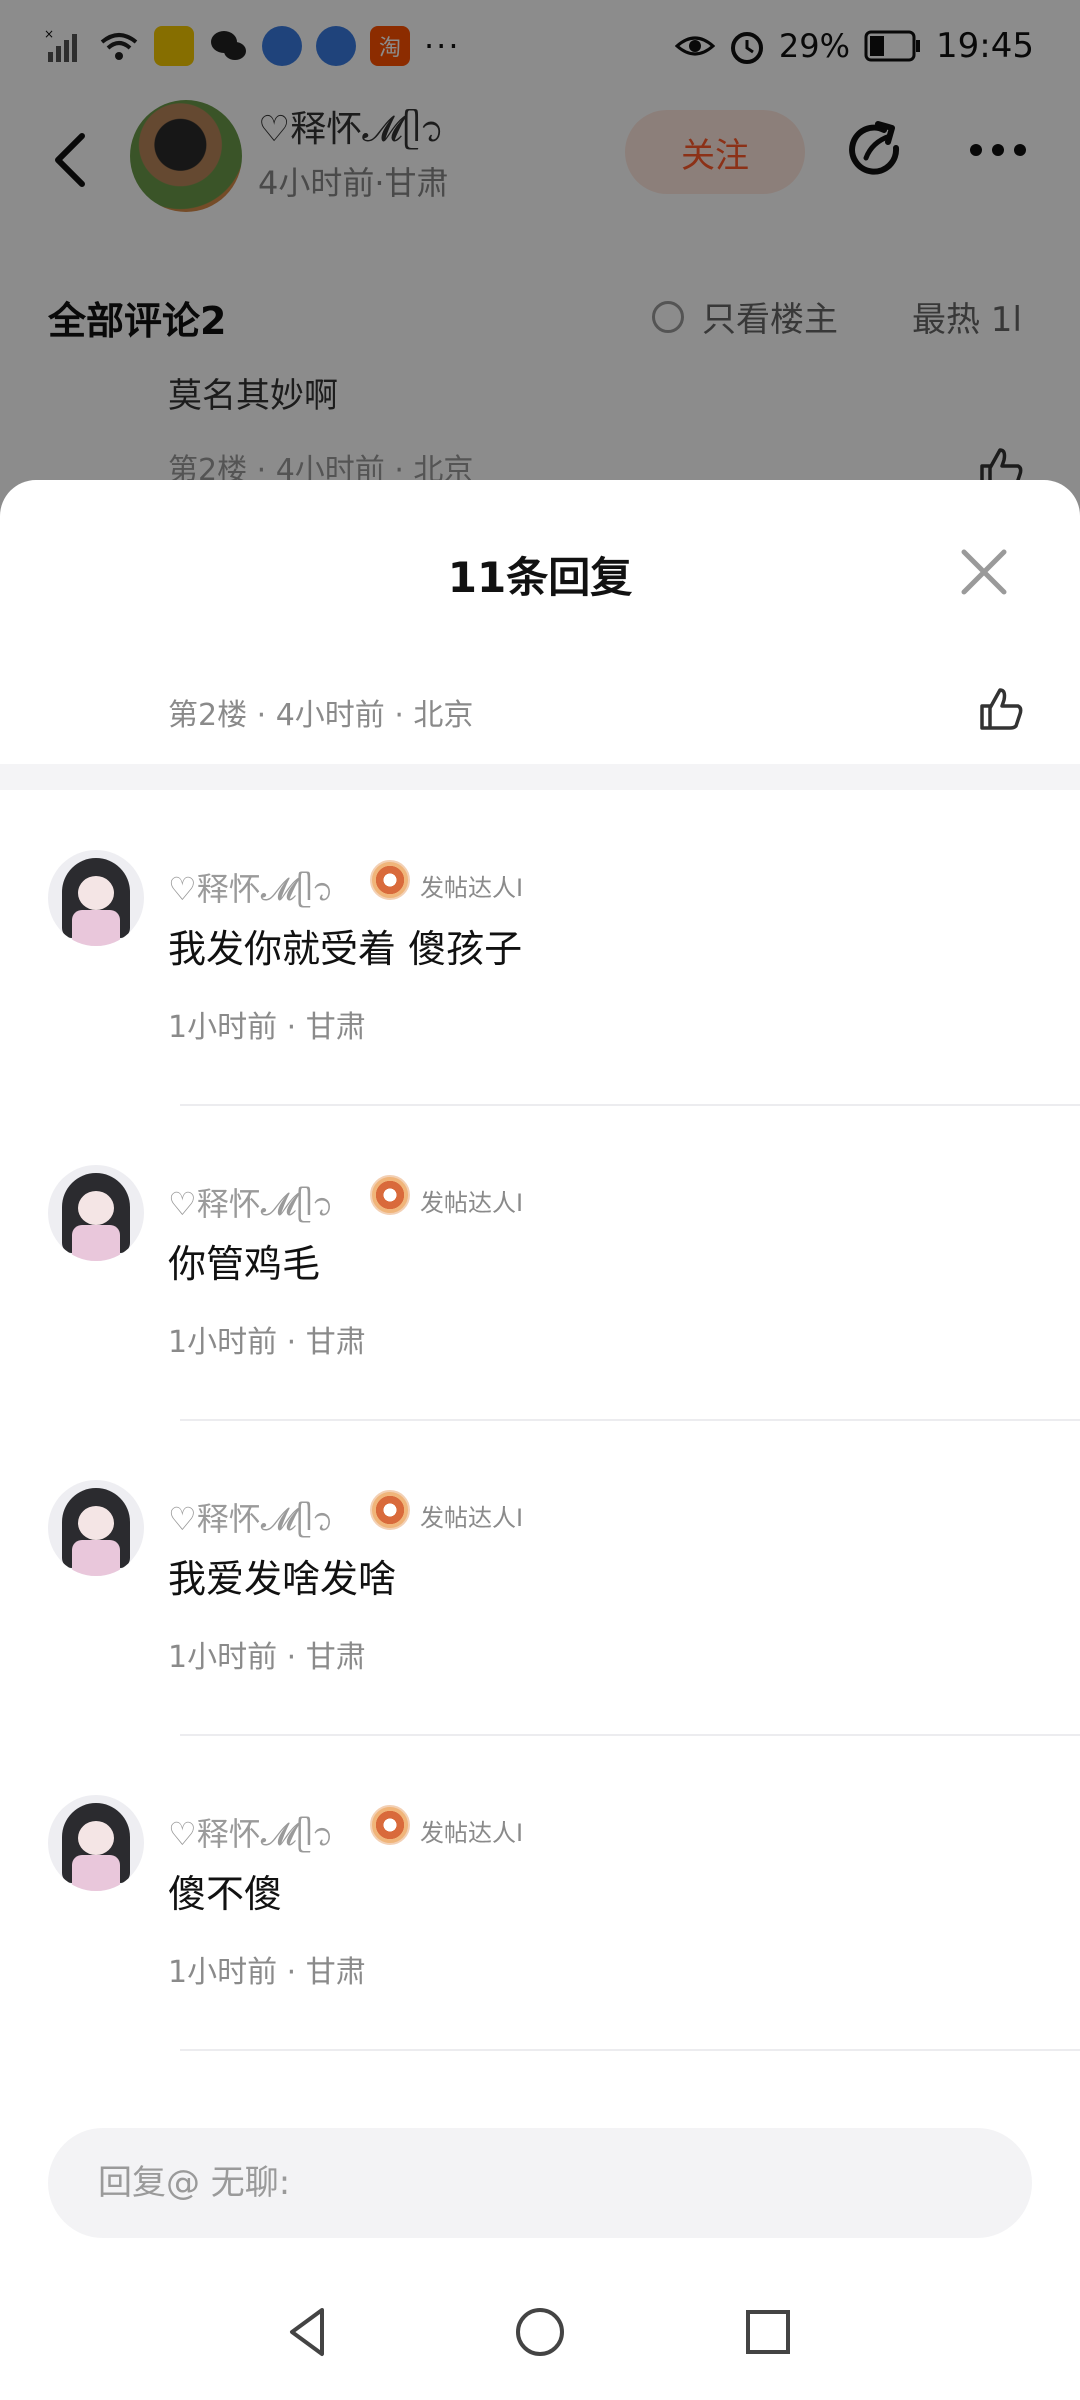  What do you see at coordinates (321, 715) in the screenshot?
I see `parent-comment-meta: 第2楼 · 4小时前 · 北京` at bounding box center [321, 715].